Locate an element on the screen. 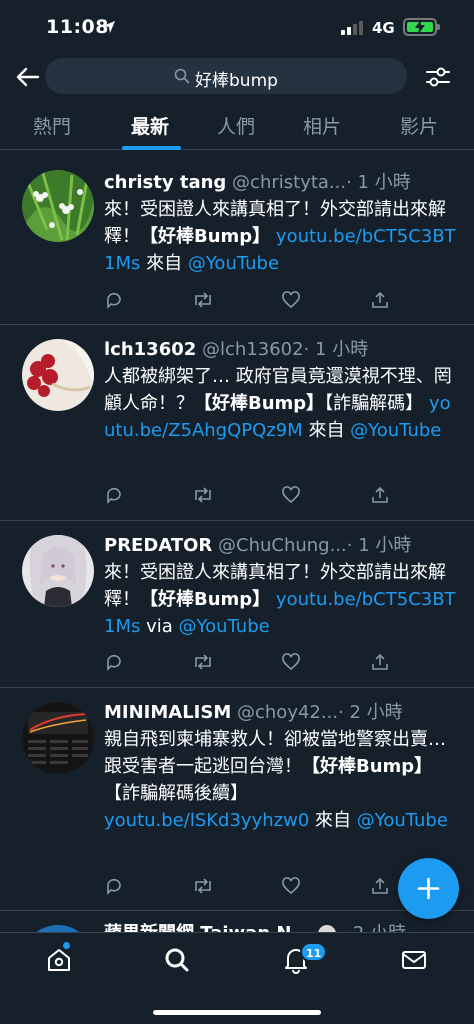  new-content-dot is located at coordinates (66, 945).